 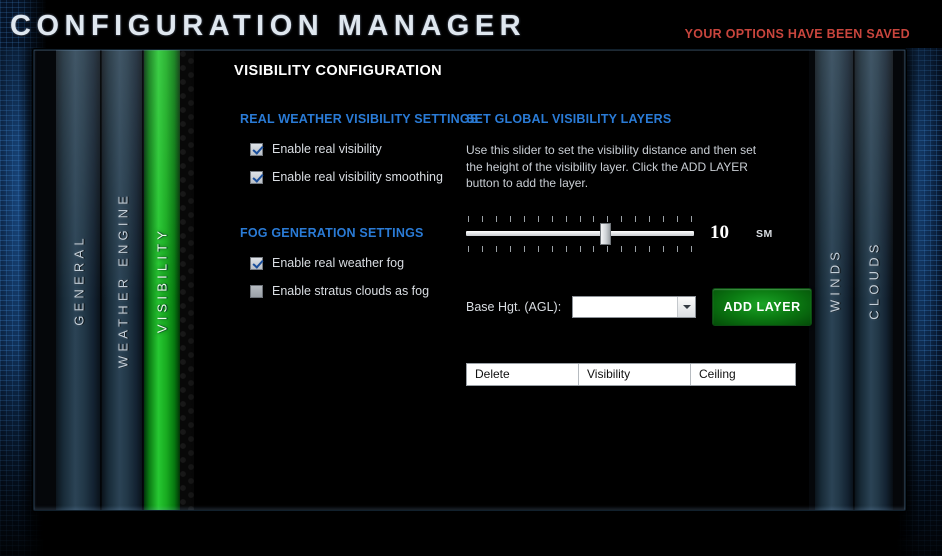 I want to click on column-header-visibility: Visibility, so click(x=635, y=374).